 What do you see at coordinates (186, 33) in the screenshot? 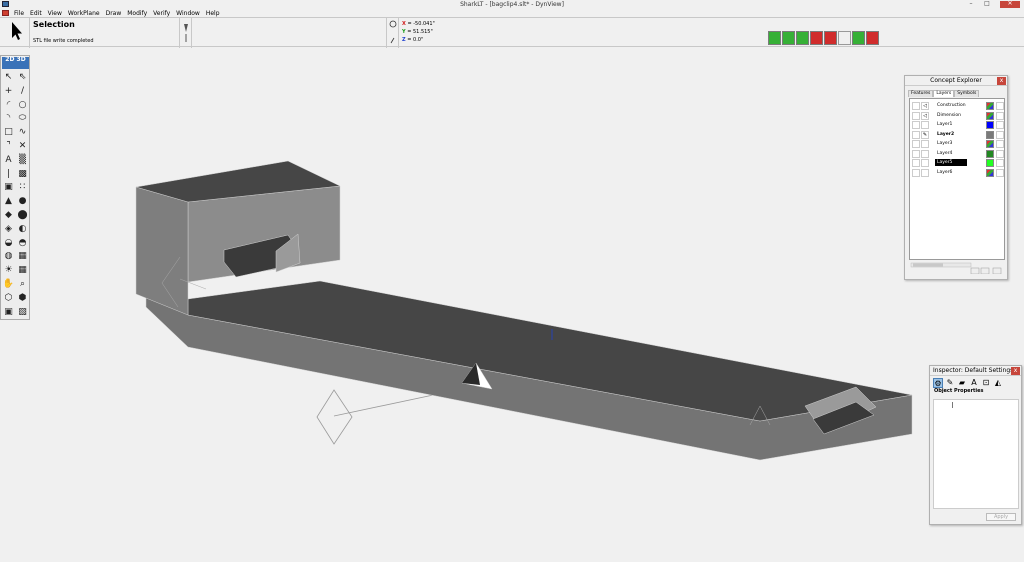
I see `prompt-pin-cell` at bounding box center [186, 33].